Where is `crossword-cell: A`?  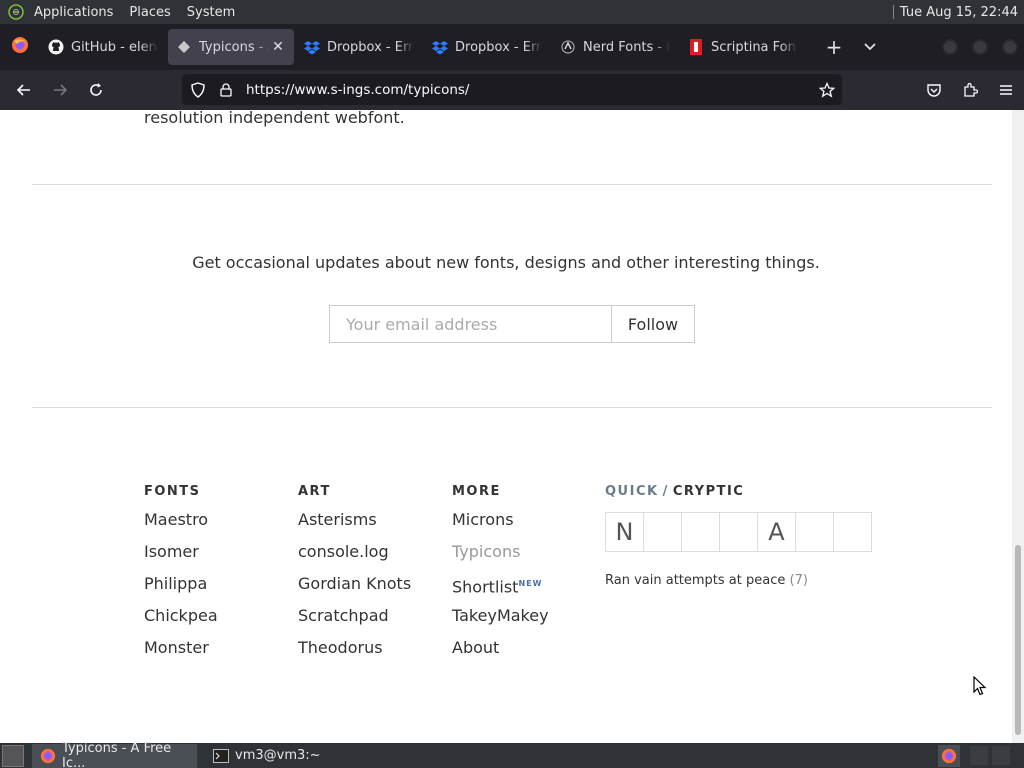
crossword-cell: A is located at coordinates (776, 532).